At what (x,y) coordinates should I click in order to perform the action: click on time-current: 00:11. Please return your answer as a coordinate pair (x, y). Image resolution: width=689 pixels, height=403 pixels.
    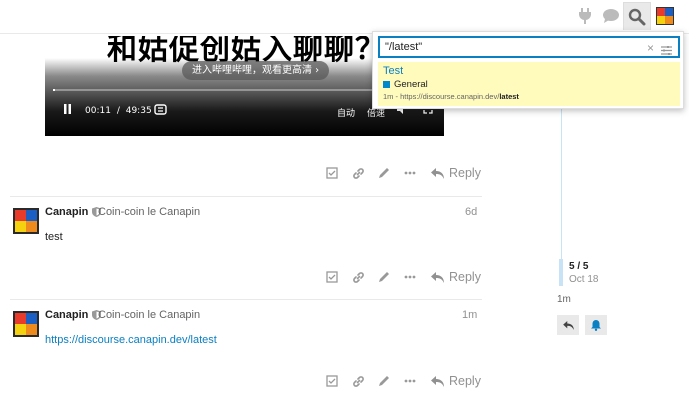
    Looking at the image, I should click on (98, 111).